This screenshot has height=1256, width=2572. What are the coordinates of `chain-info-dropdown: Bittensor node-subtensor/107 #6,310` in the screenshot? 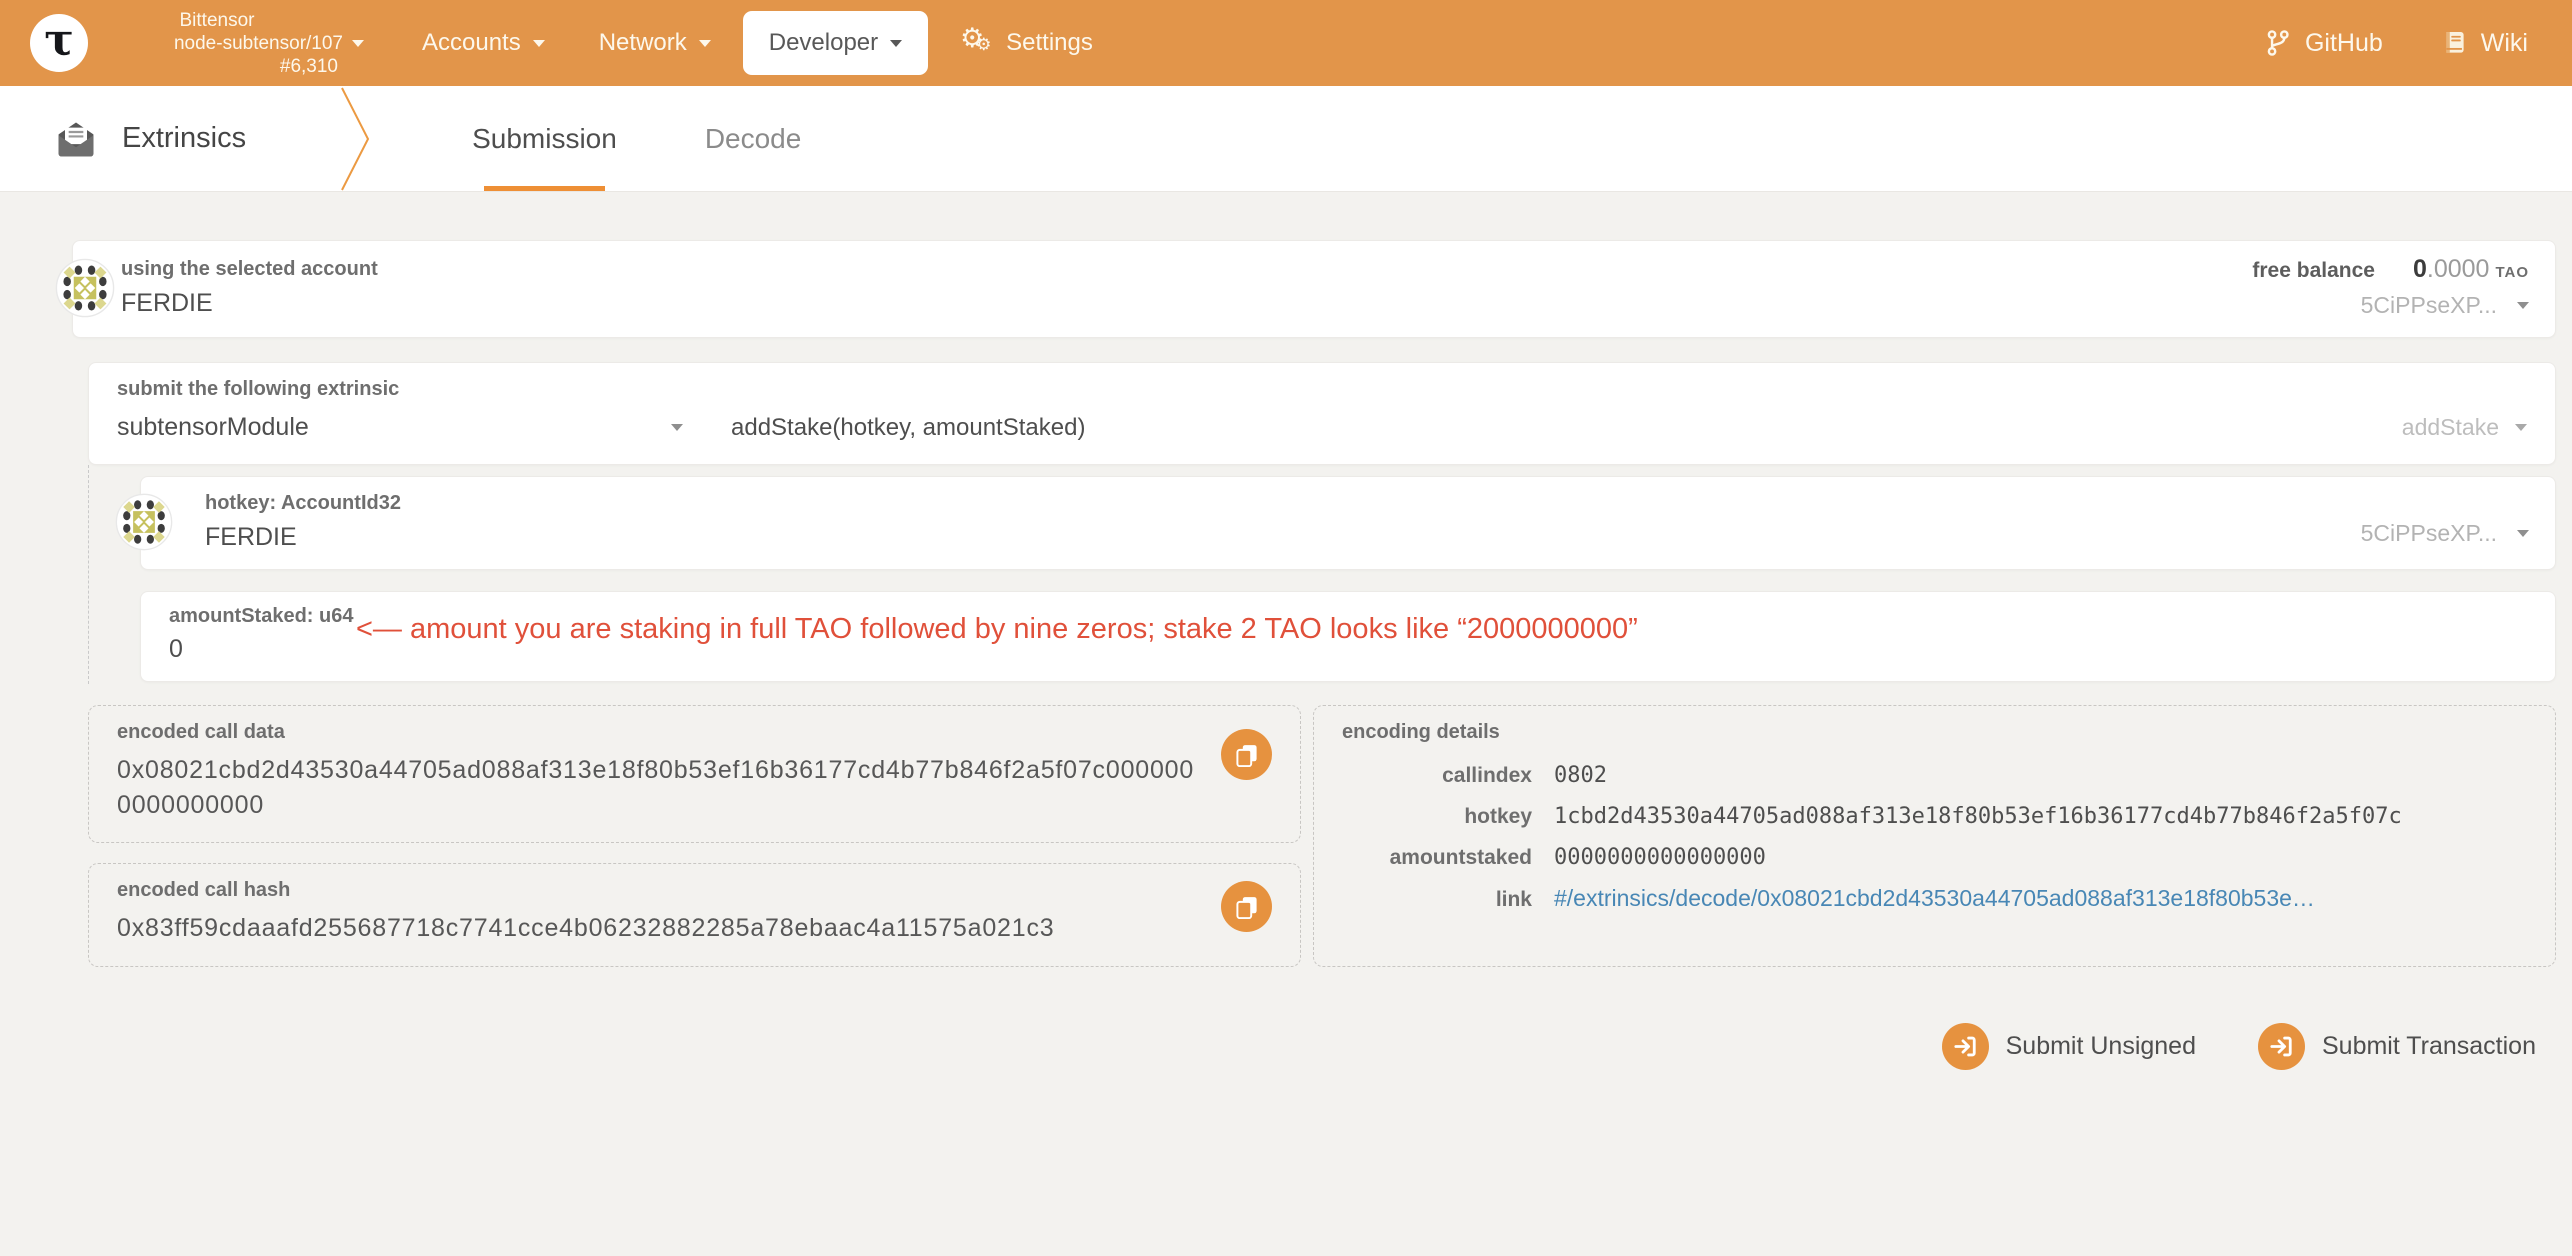 It's located at (239, 43).